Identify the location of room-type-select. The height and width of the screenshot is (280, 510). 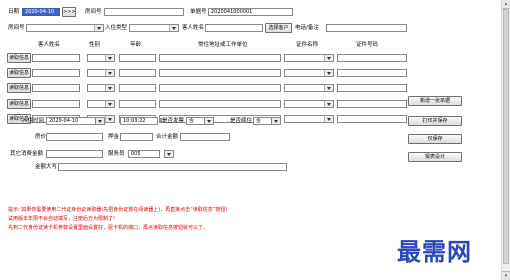
(65, 28).